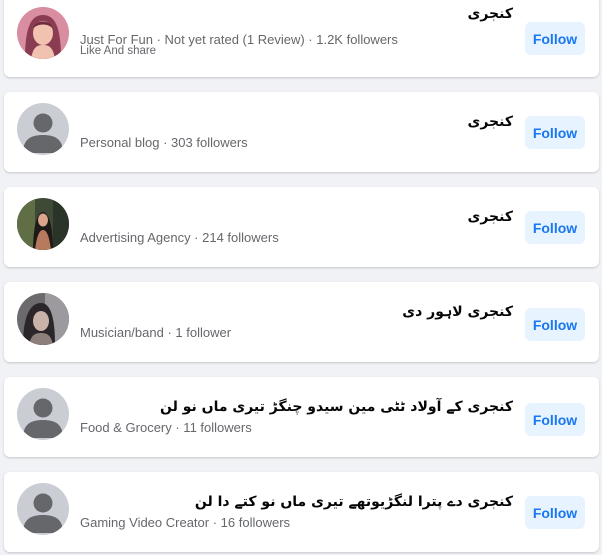 The width and height of the screenshot is (602, 555). I want to click on page-meta: Musician/band · 1 follower, so click(156, 332).